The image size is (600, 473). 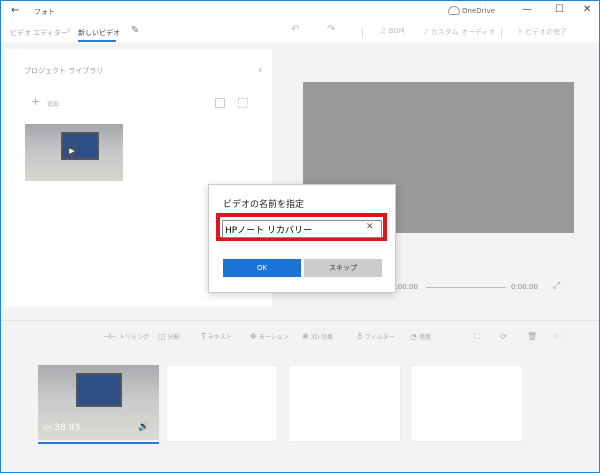 I want to click on title-bar: ← フォト OneDrive — ☐ ✕, so click(x=300, y=11).